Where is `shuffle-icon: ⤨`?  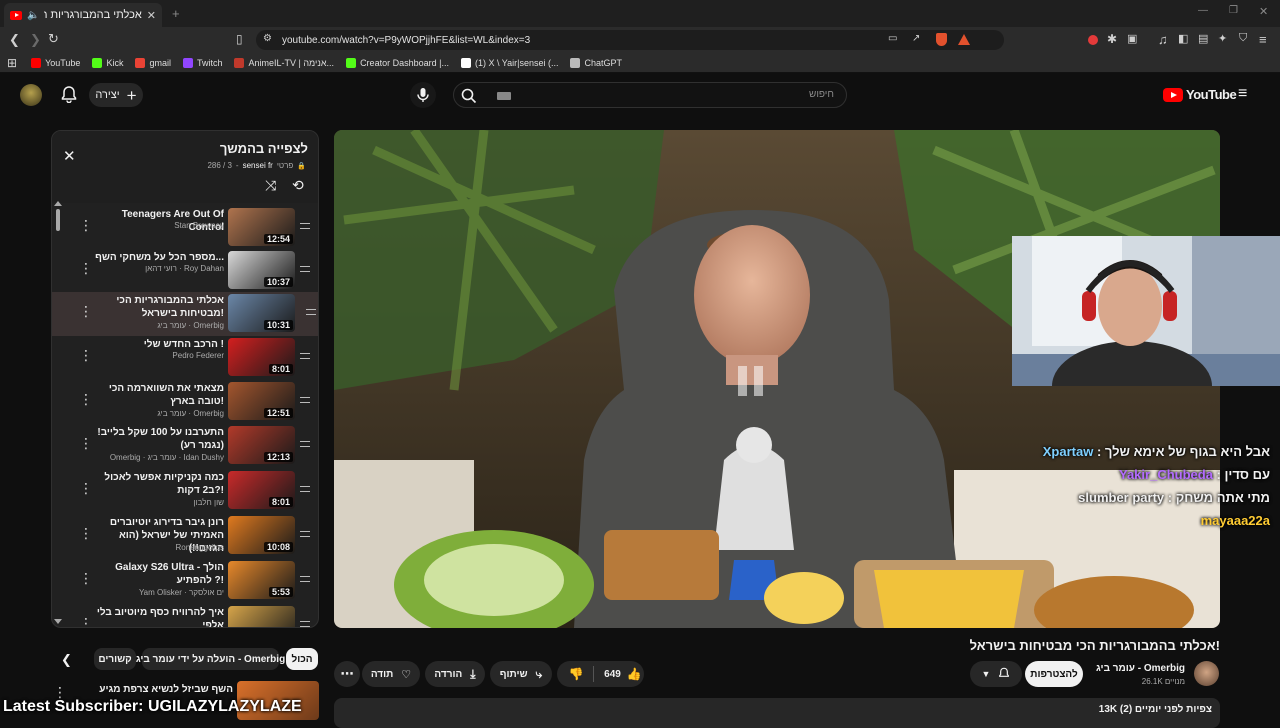 shuffle-icon: ⤨ is located at coordinates (270, 185).